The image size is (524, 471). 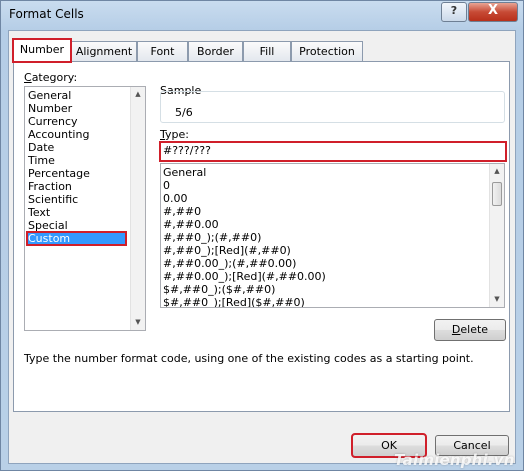 What do you see at coordinates (191, 224) in the screenshot?
I see `format-item: #,##0.00` at bounding box center [191, 224].